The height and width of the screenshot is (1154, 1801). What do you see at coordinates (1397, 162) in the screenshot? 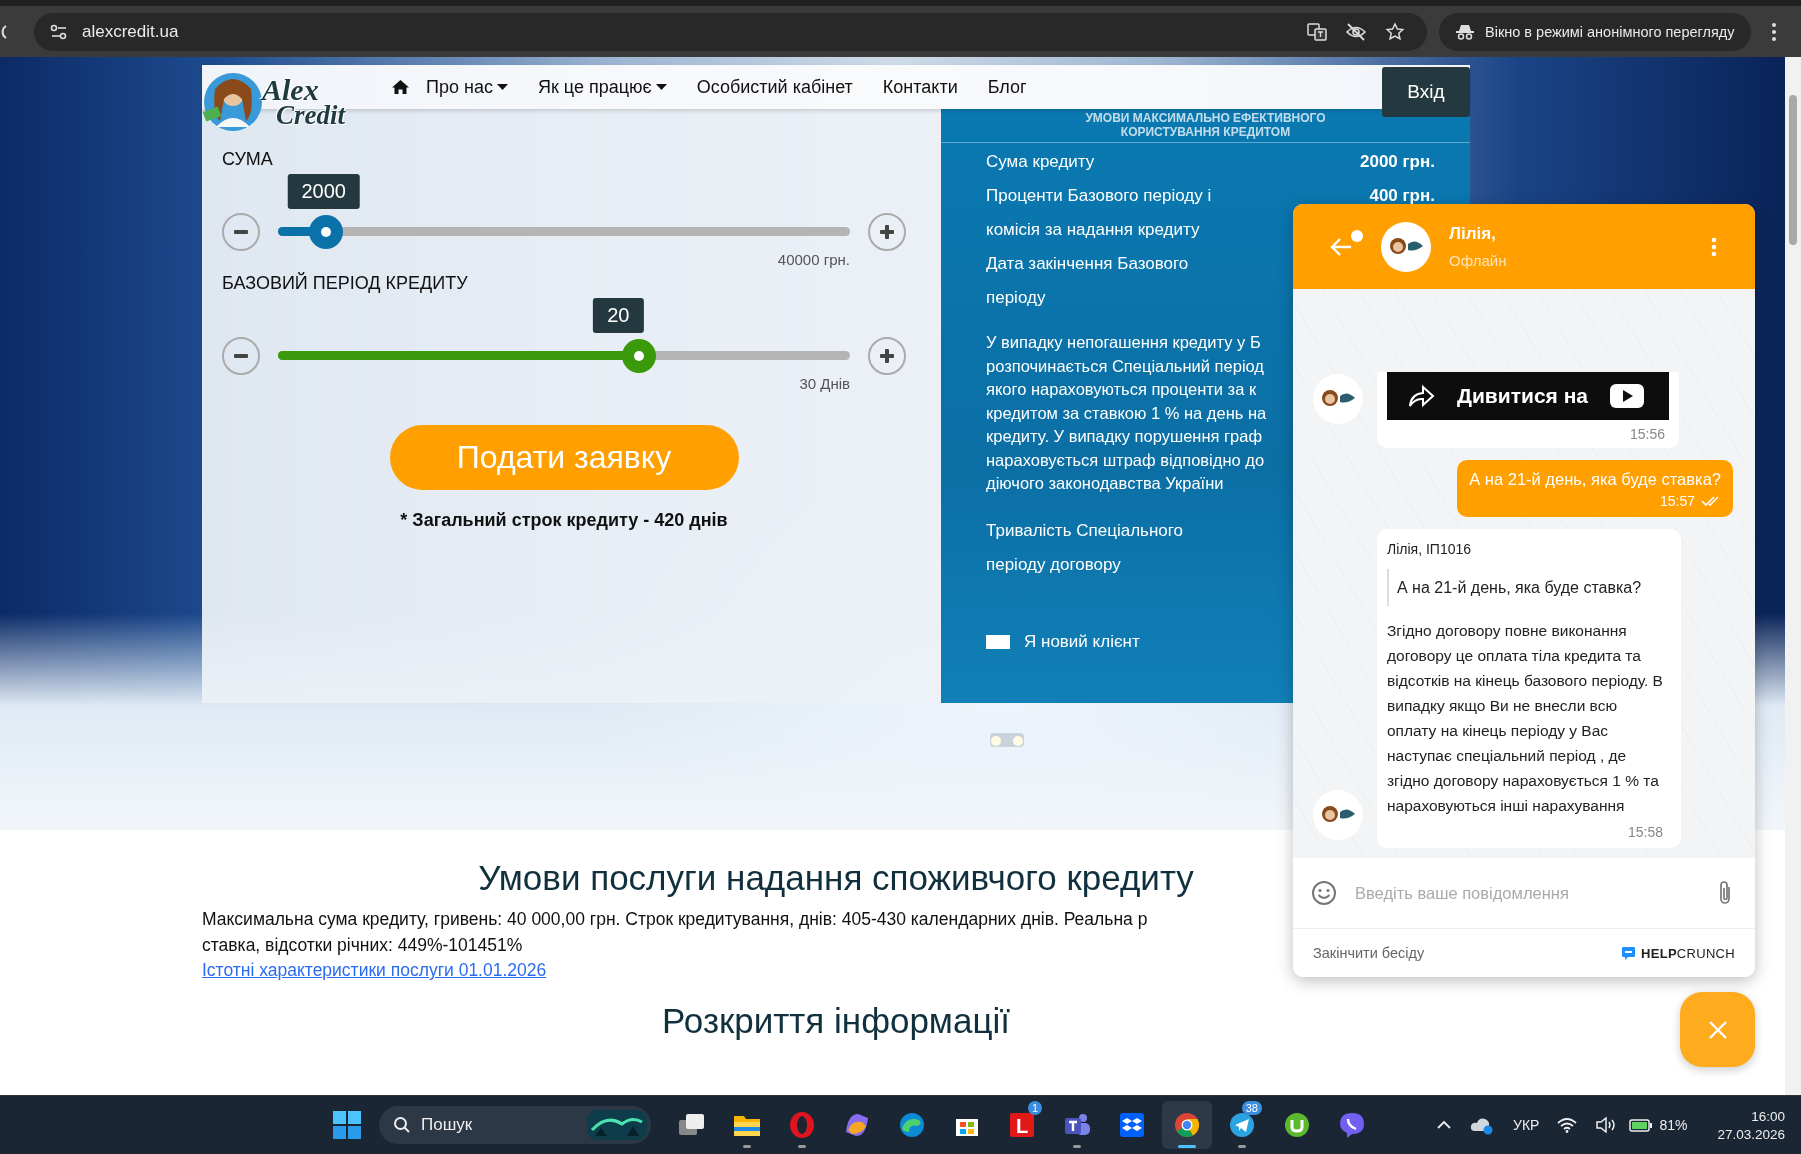
I see `term-value: 2000 грн.` at bounding box center [1397, 162].